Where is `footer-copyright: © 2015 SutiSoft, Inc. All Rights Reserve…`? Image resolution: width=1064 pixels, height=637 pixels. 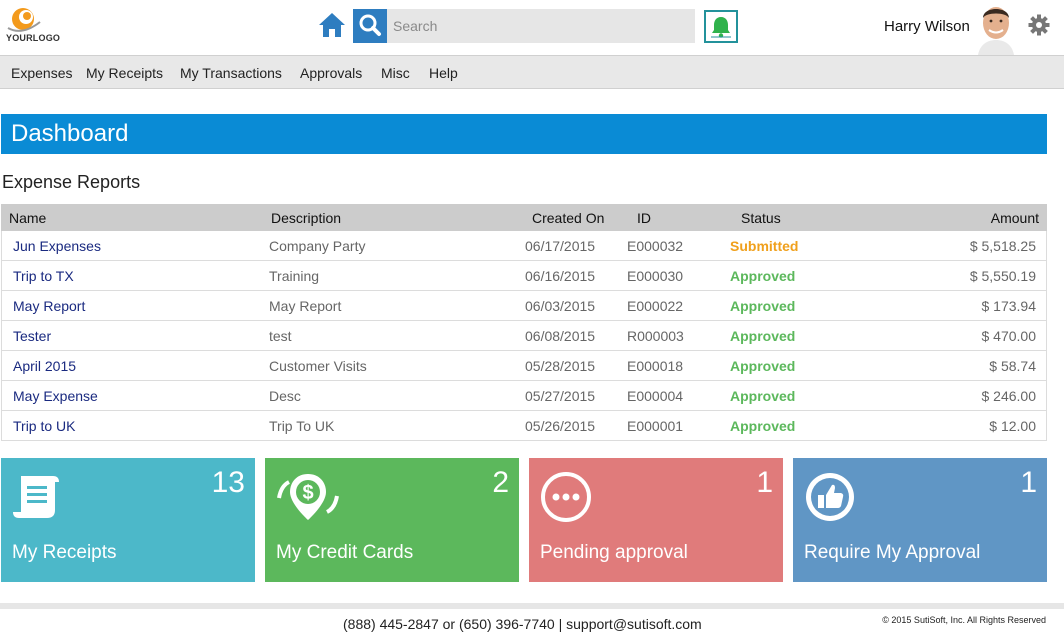 footer-copyright: © 2015 SutiSoft, Inc. All Rights Reserve… is located at coordinates (964, 620).